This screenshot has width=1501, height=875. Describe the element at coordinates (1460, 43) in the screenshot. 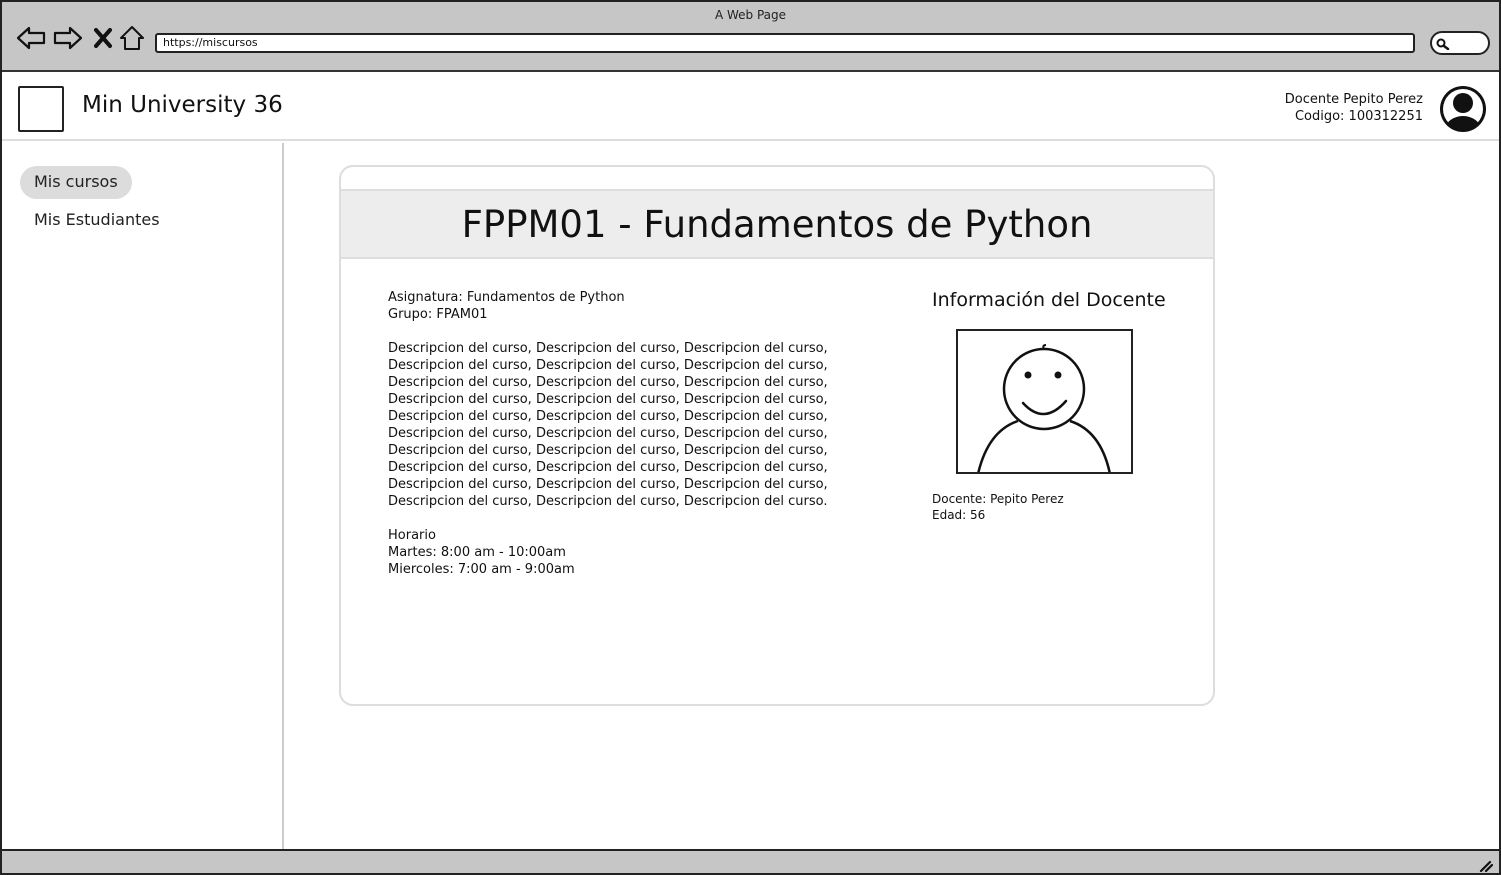

I see `search-button` at that location.